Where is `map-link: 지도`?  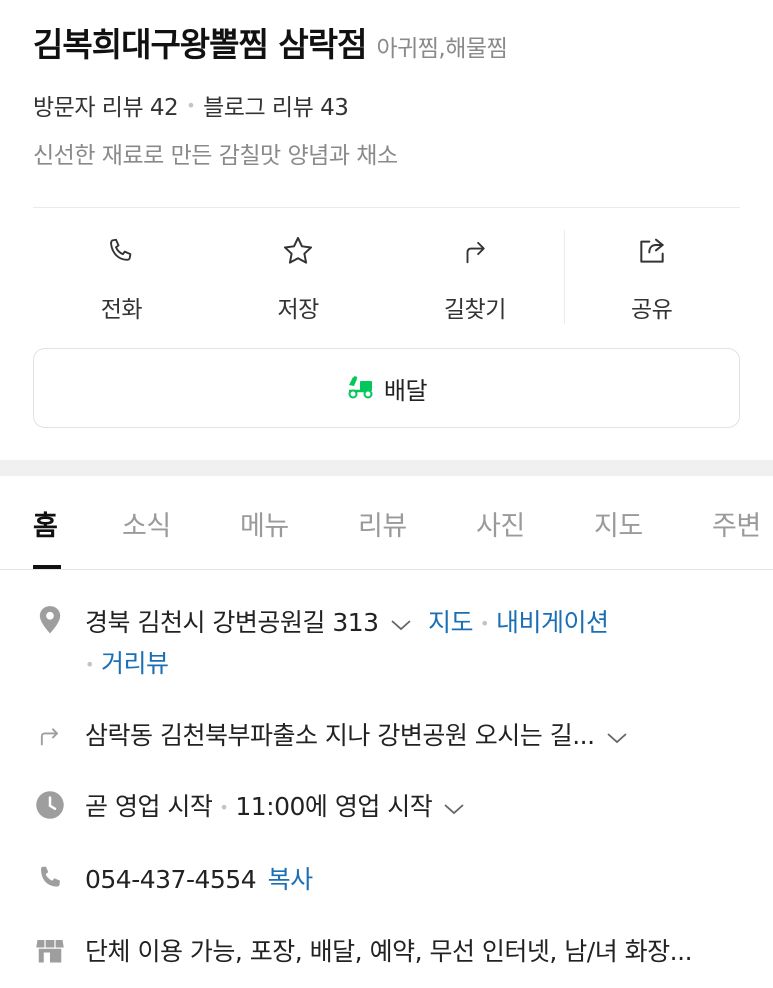
map-link: 지도 is located at coordinates (451, 622).